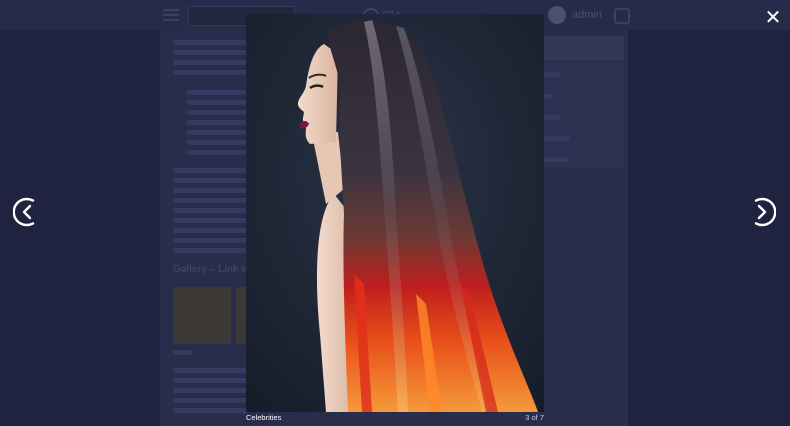 This screenshot has width=790, height=426. I want to click on avatar, so click(557, 15).